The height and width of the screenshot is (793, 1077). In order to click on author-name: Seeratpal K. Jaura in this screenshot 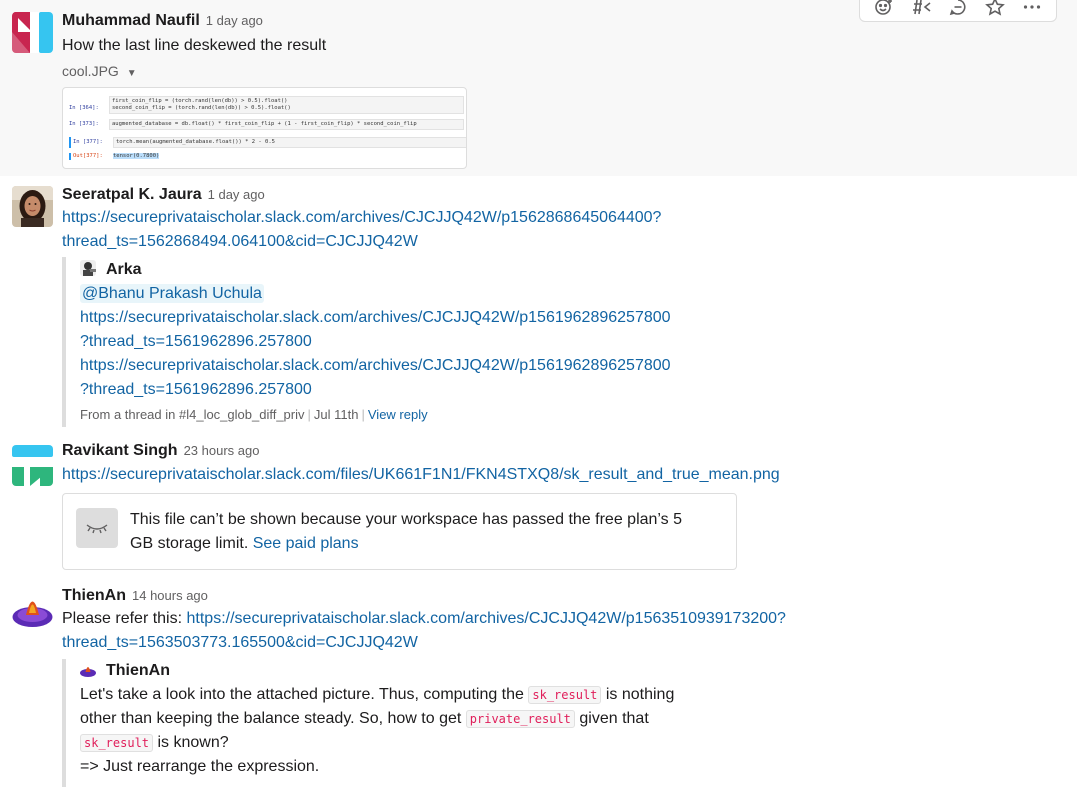, I will do `click(132, 194)`.